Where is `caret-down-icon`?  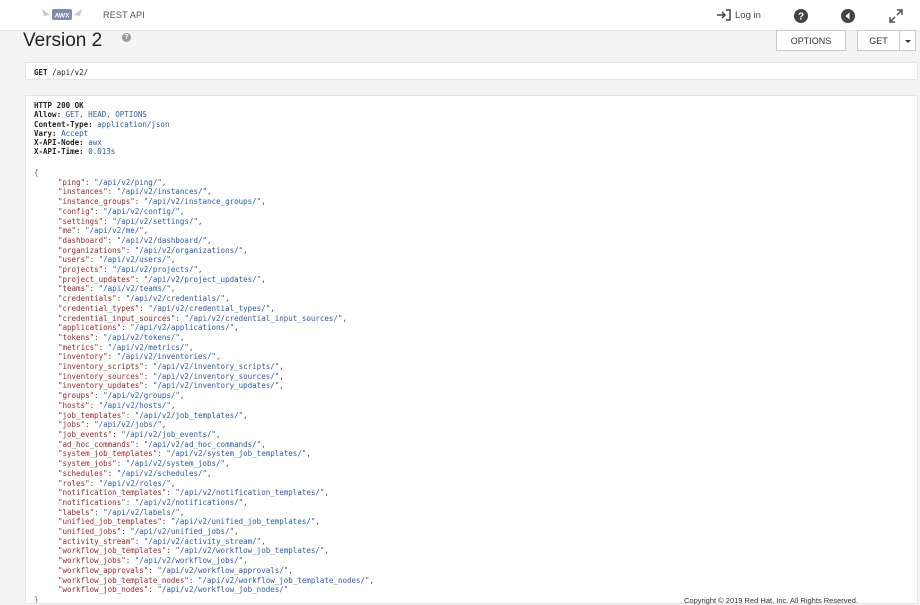 caret-down-icon is located at coordinates (907, 41).